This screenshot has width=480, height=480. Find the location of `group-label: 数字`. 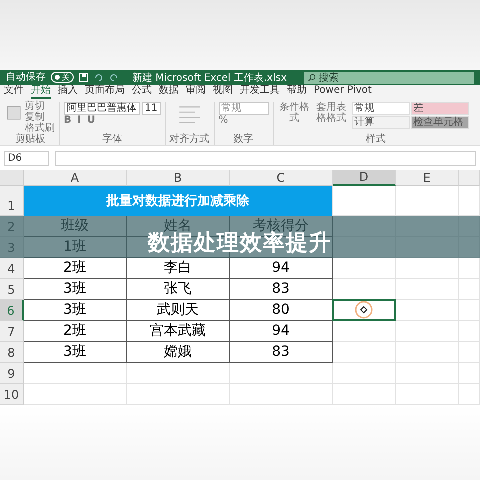

group-label: 数字 is located at coordinates (243, 139).